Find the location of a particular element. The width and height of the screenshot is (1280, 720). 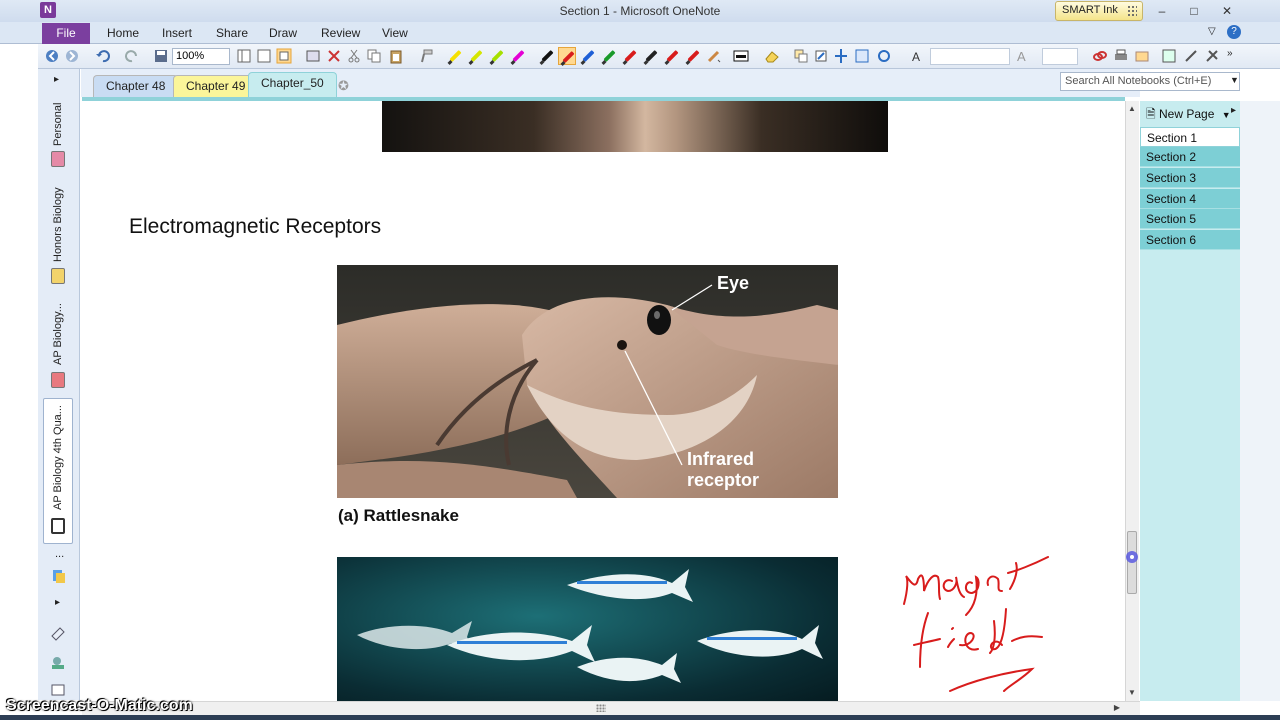

font-color-icon: A is located at coordinates (1022, 56).